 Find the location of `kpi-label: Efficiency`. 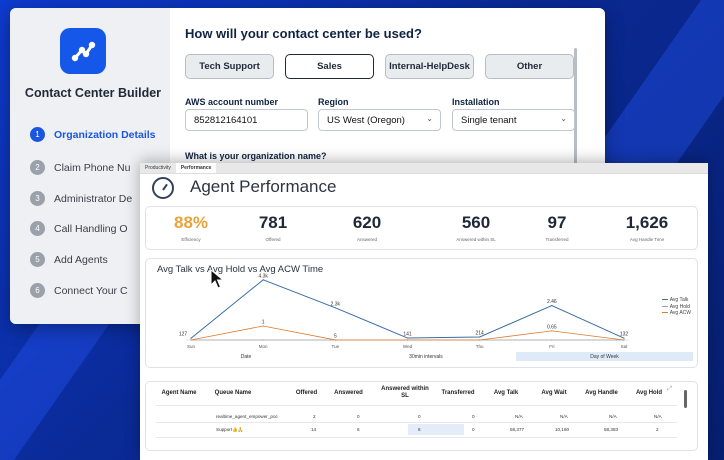

kpi-label: Efficiency is located at coordinates (191, 239).